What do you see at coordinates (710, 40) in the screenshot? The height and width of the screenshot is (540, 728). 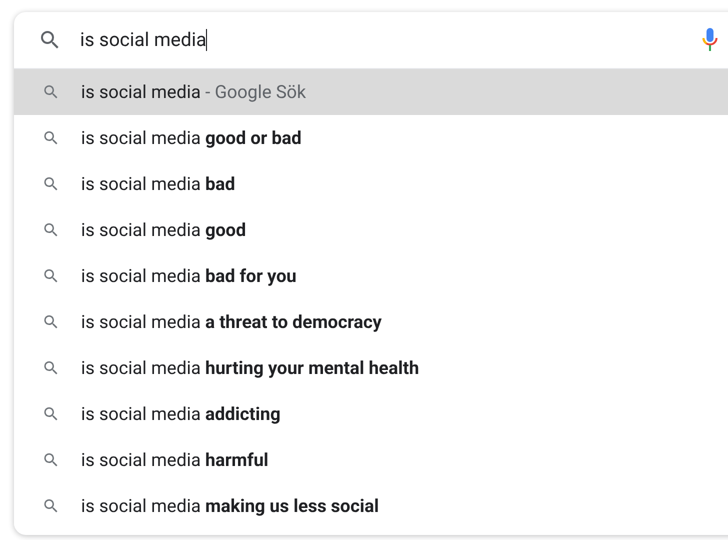 I see `microphone-icon` at bounding box center [710, 40].